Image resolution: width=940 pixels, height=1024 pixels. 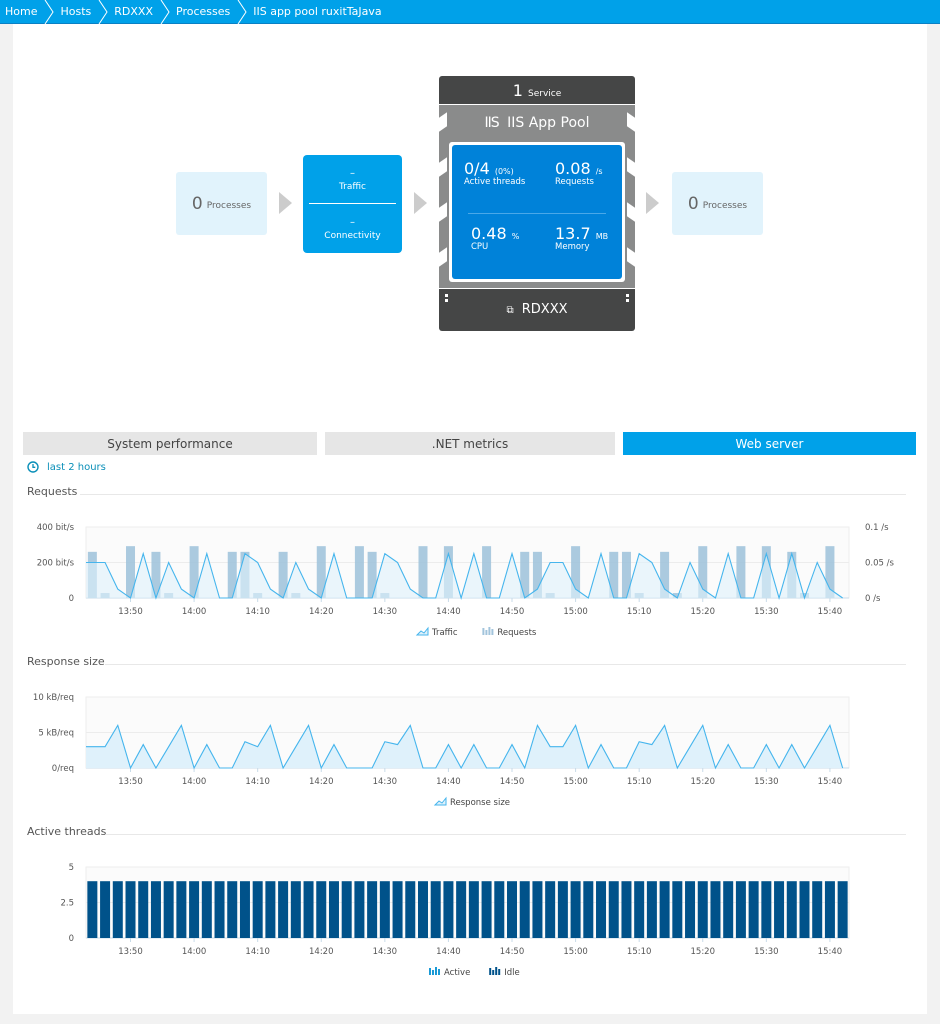 What do you see at coordinates (537, 310) in the screenshot?
I see `host-link: ⧉ RDXXX` at bounding box center [537, 310].